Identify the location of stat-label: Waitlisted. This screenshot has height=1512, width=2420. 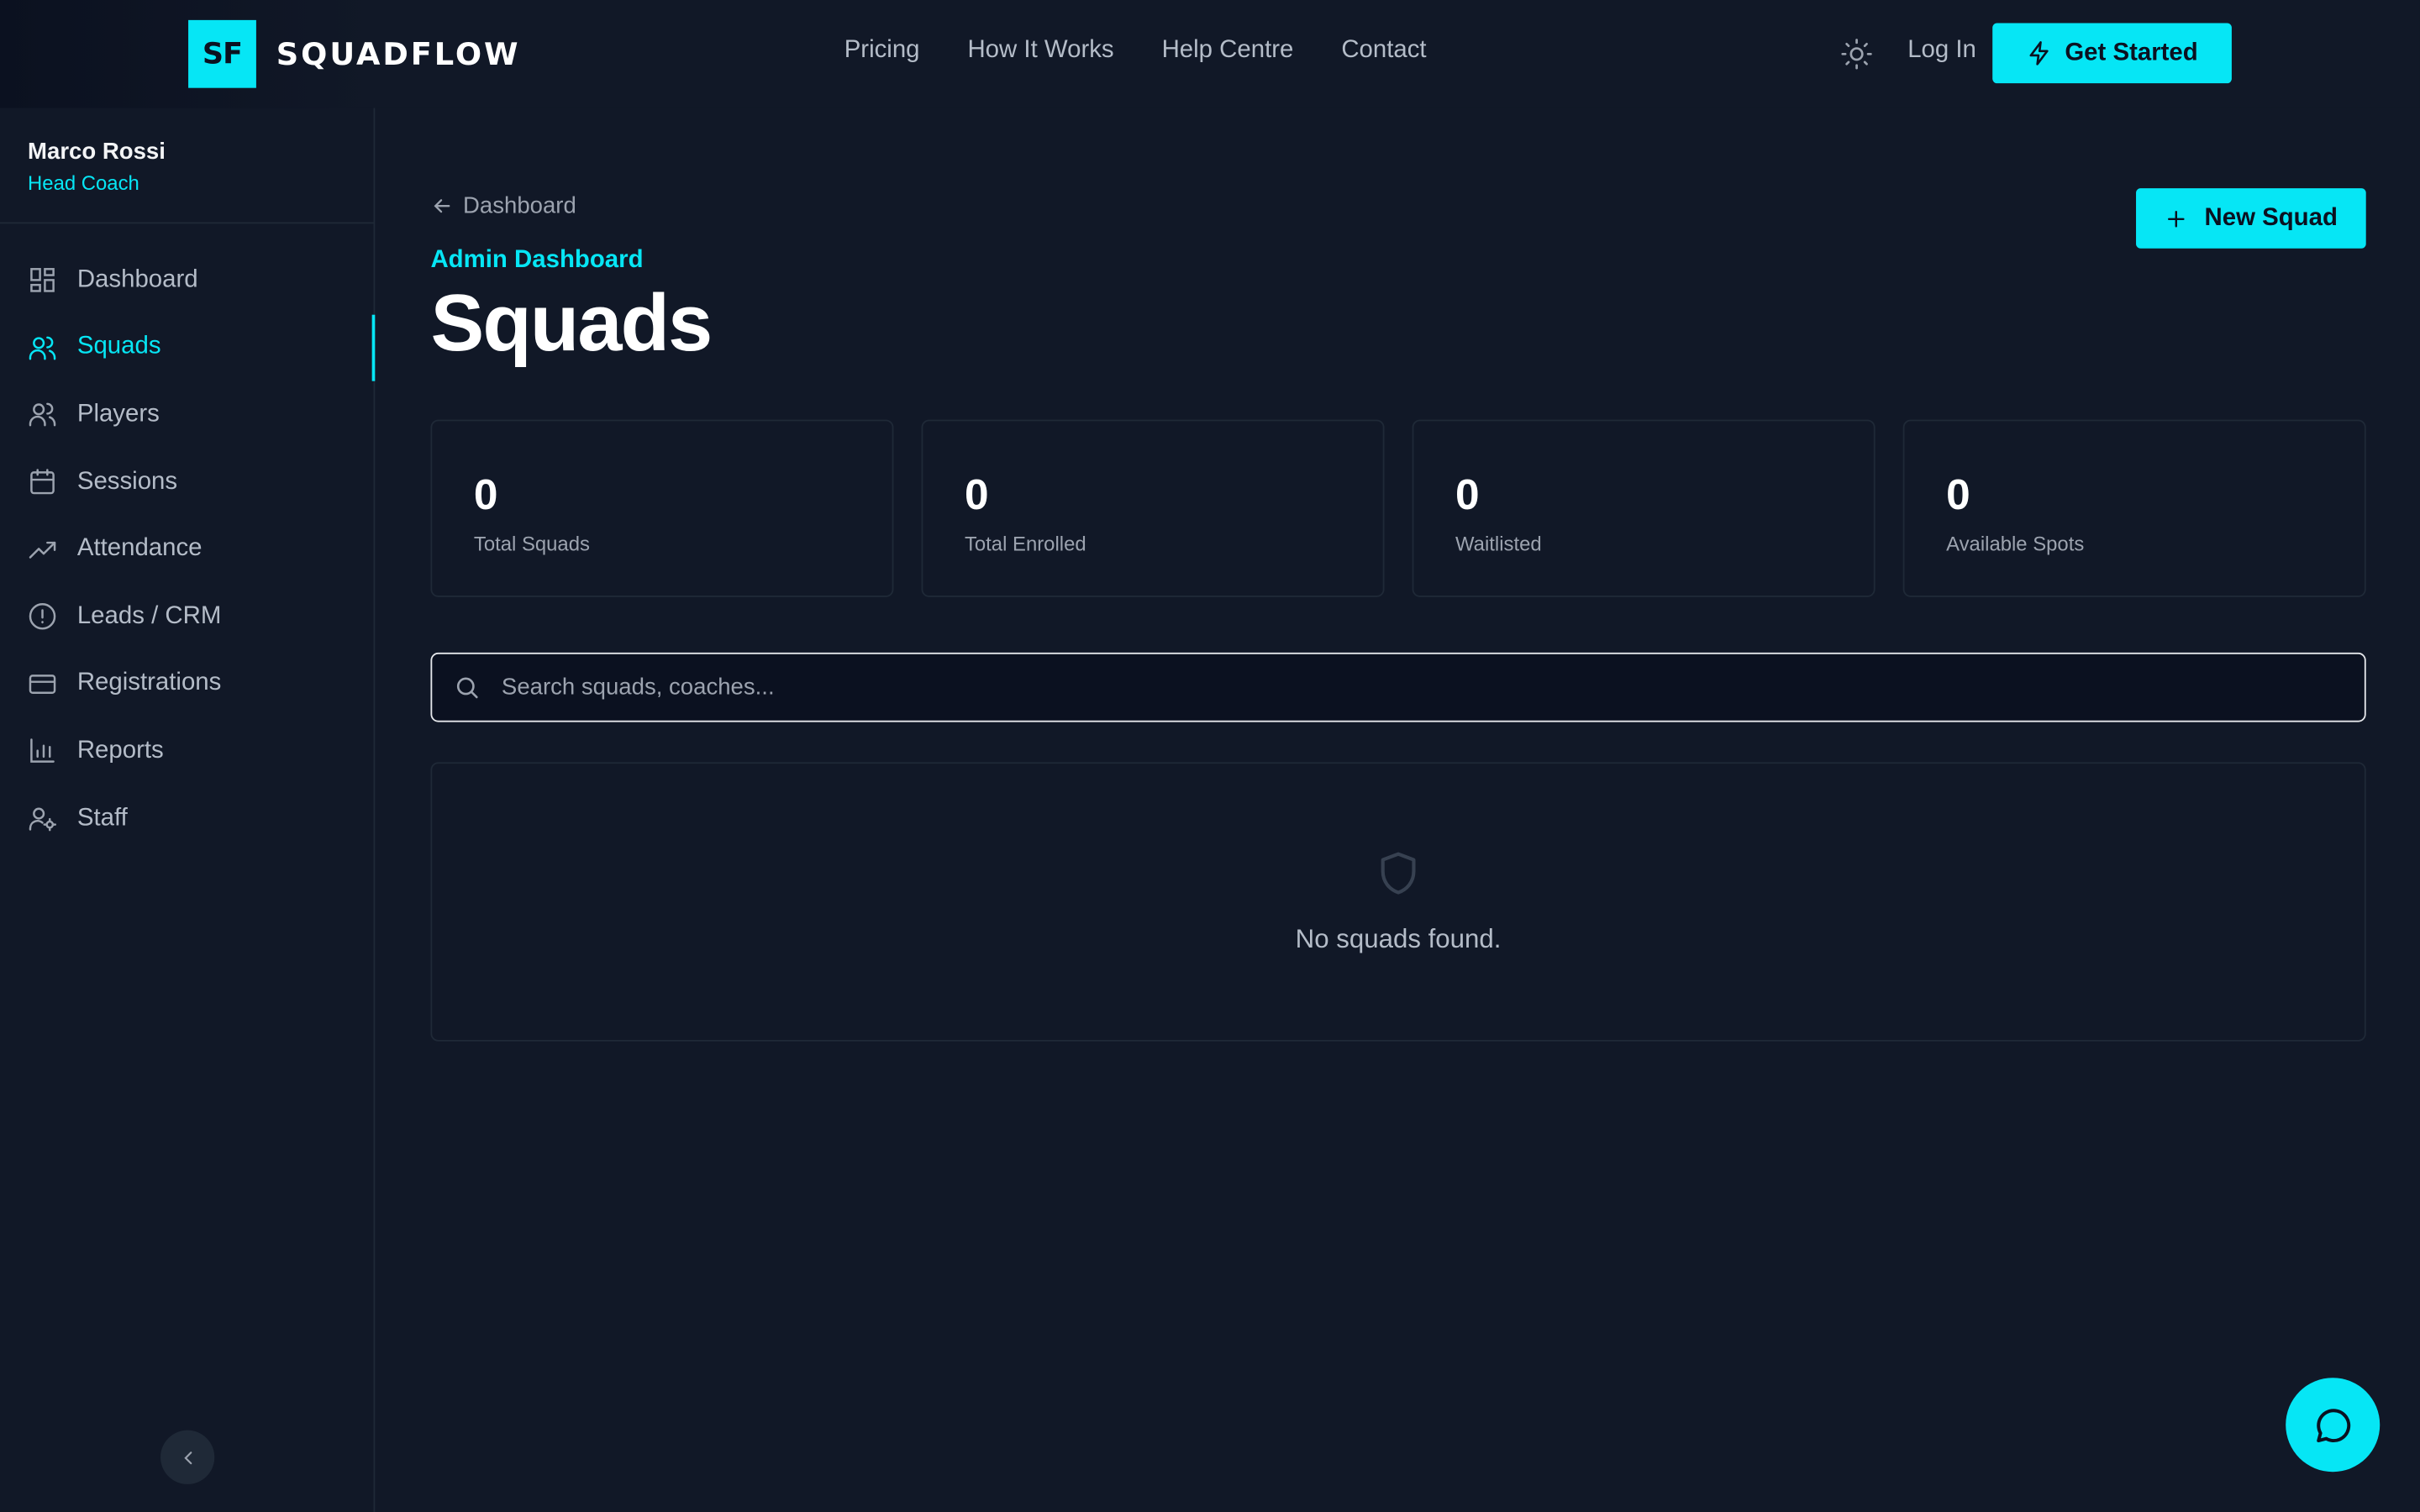
(1498, 544).